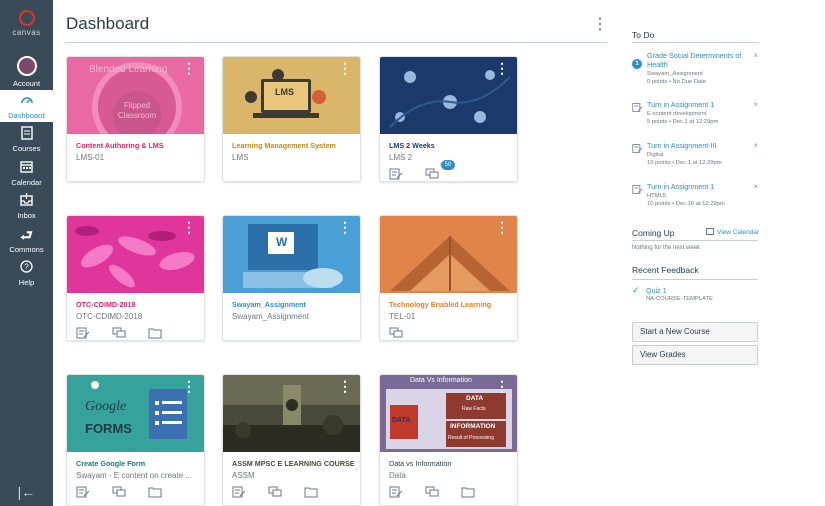 The height and width of the screenshot is (506, 825). What do you see at coordinates (293, 463) in the screenshot?
I see `card-title: ASSM MPSC E LEARNING COURSE` at bounding box center [293, 463].